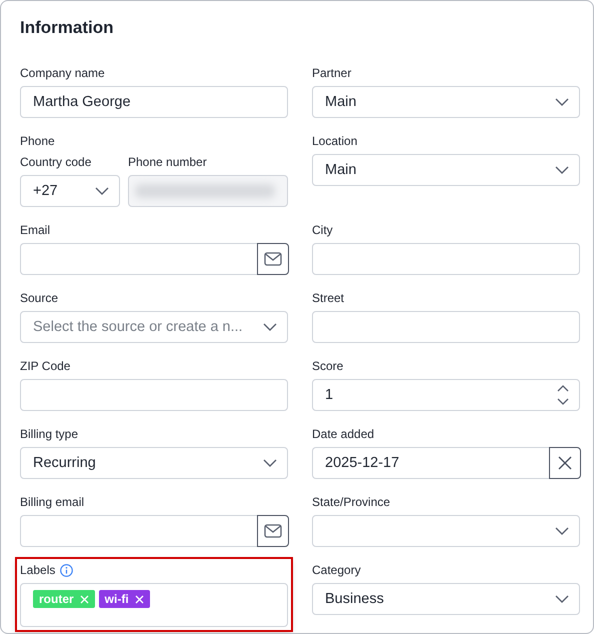  I want to click on field-label: Email, so click(35, 230).